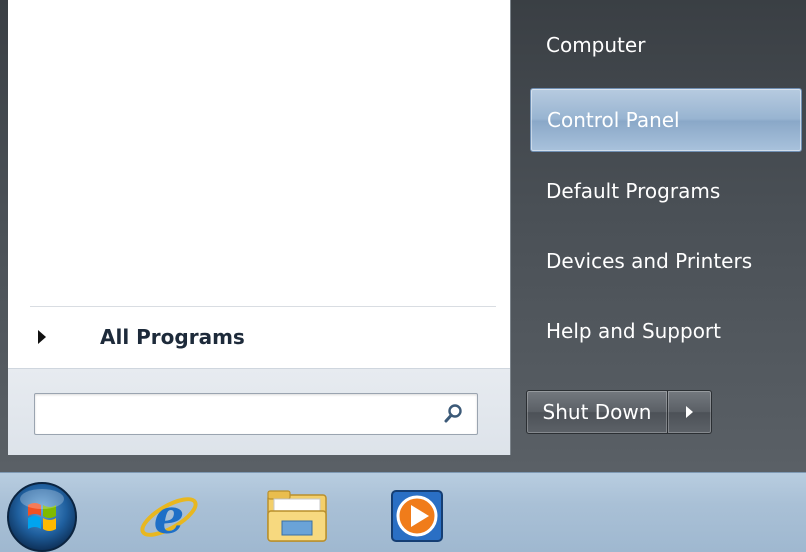  I want to click on windows-explorer-icon, so click(297, 515).